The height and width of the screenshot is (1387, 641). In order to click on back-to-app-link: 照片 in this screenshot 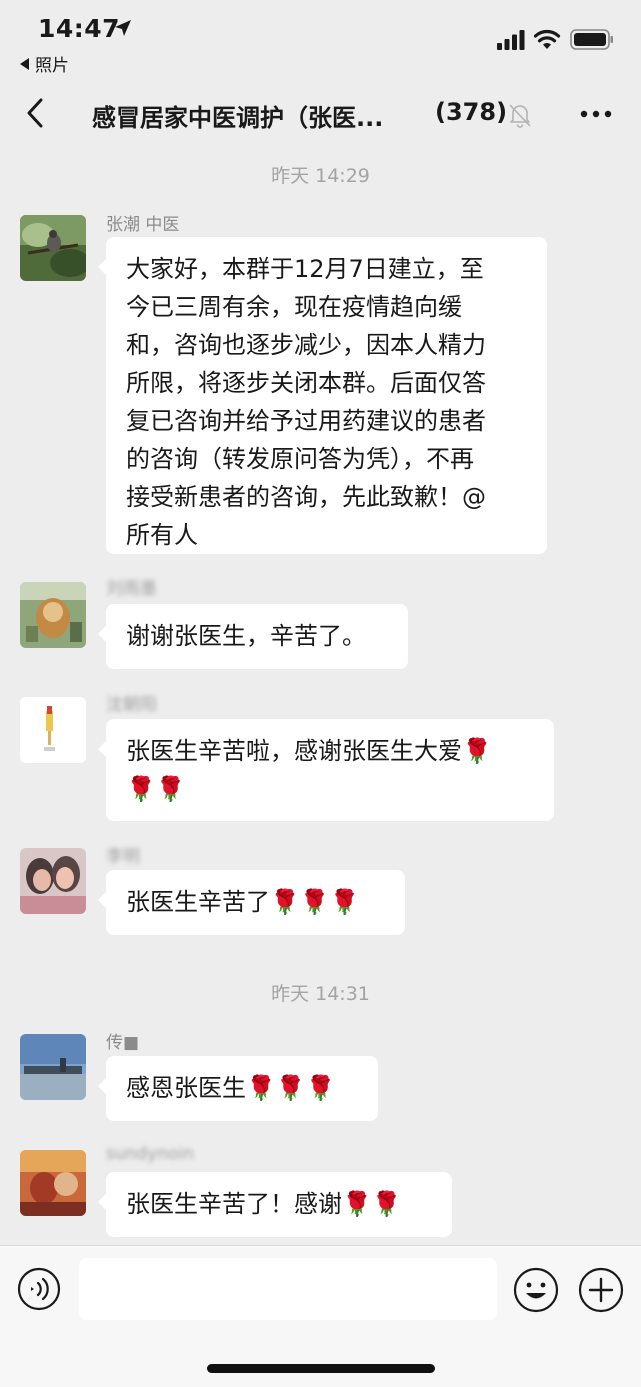, I will do `click(44, 63)`.